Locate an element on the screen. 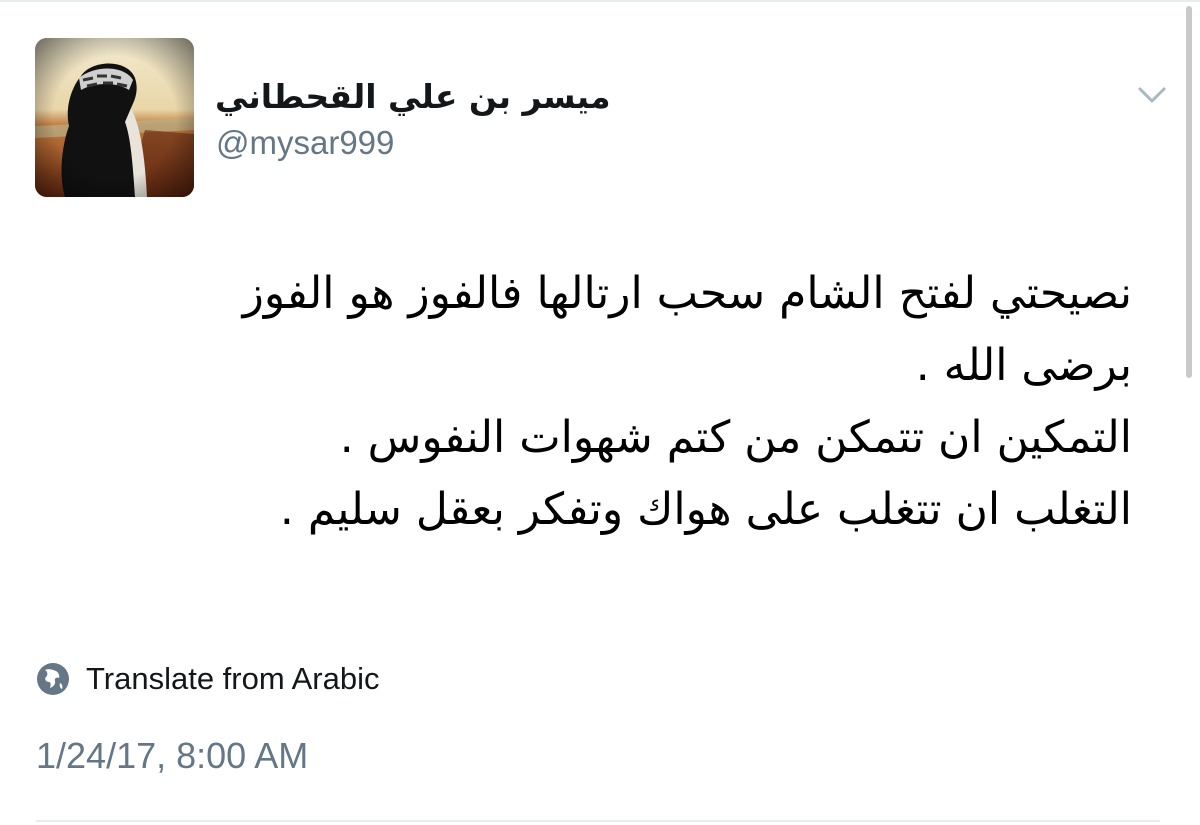  translate-button: Translate from Arabic is located at coordinates (207, 679).